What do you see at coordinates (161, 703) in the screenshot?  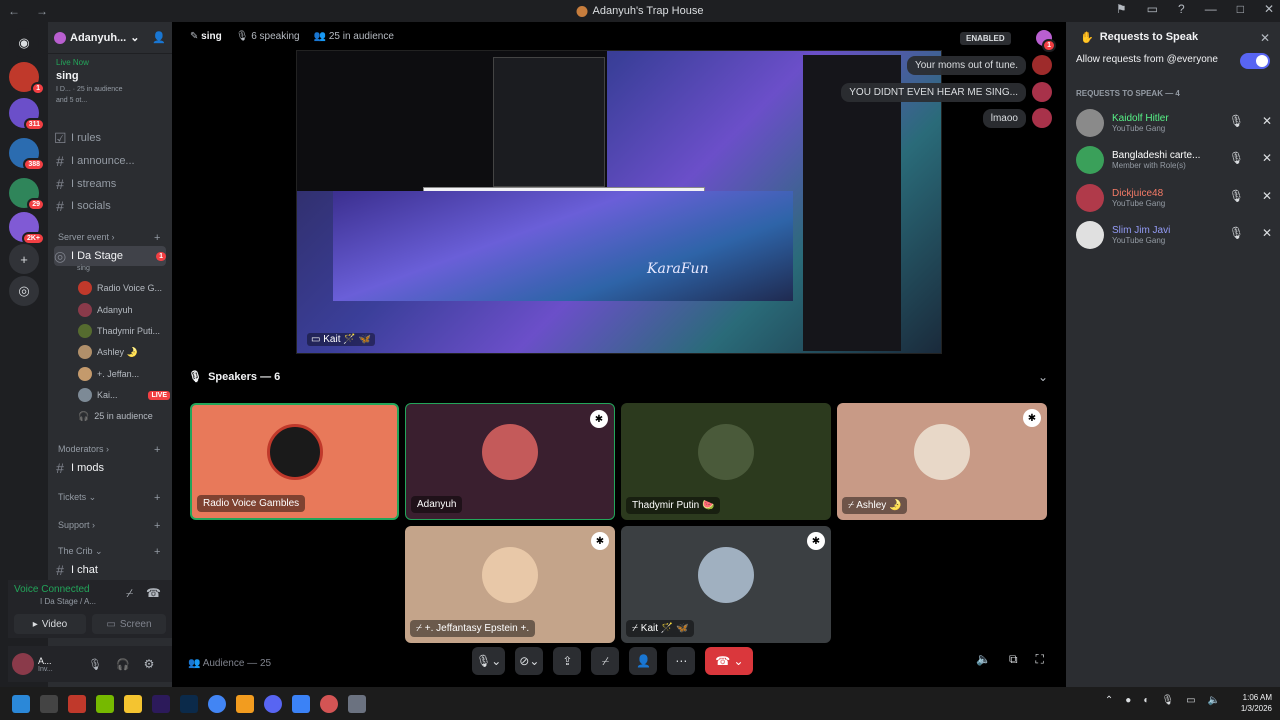 I see `premiere-icon` at bounding box center [161, 703].